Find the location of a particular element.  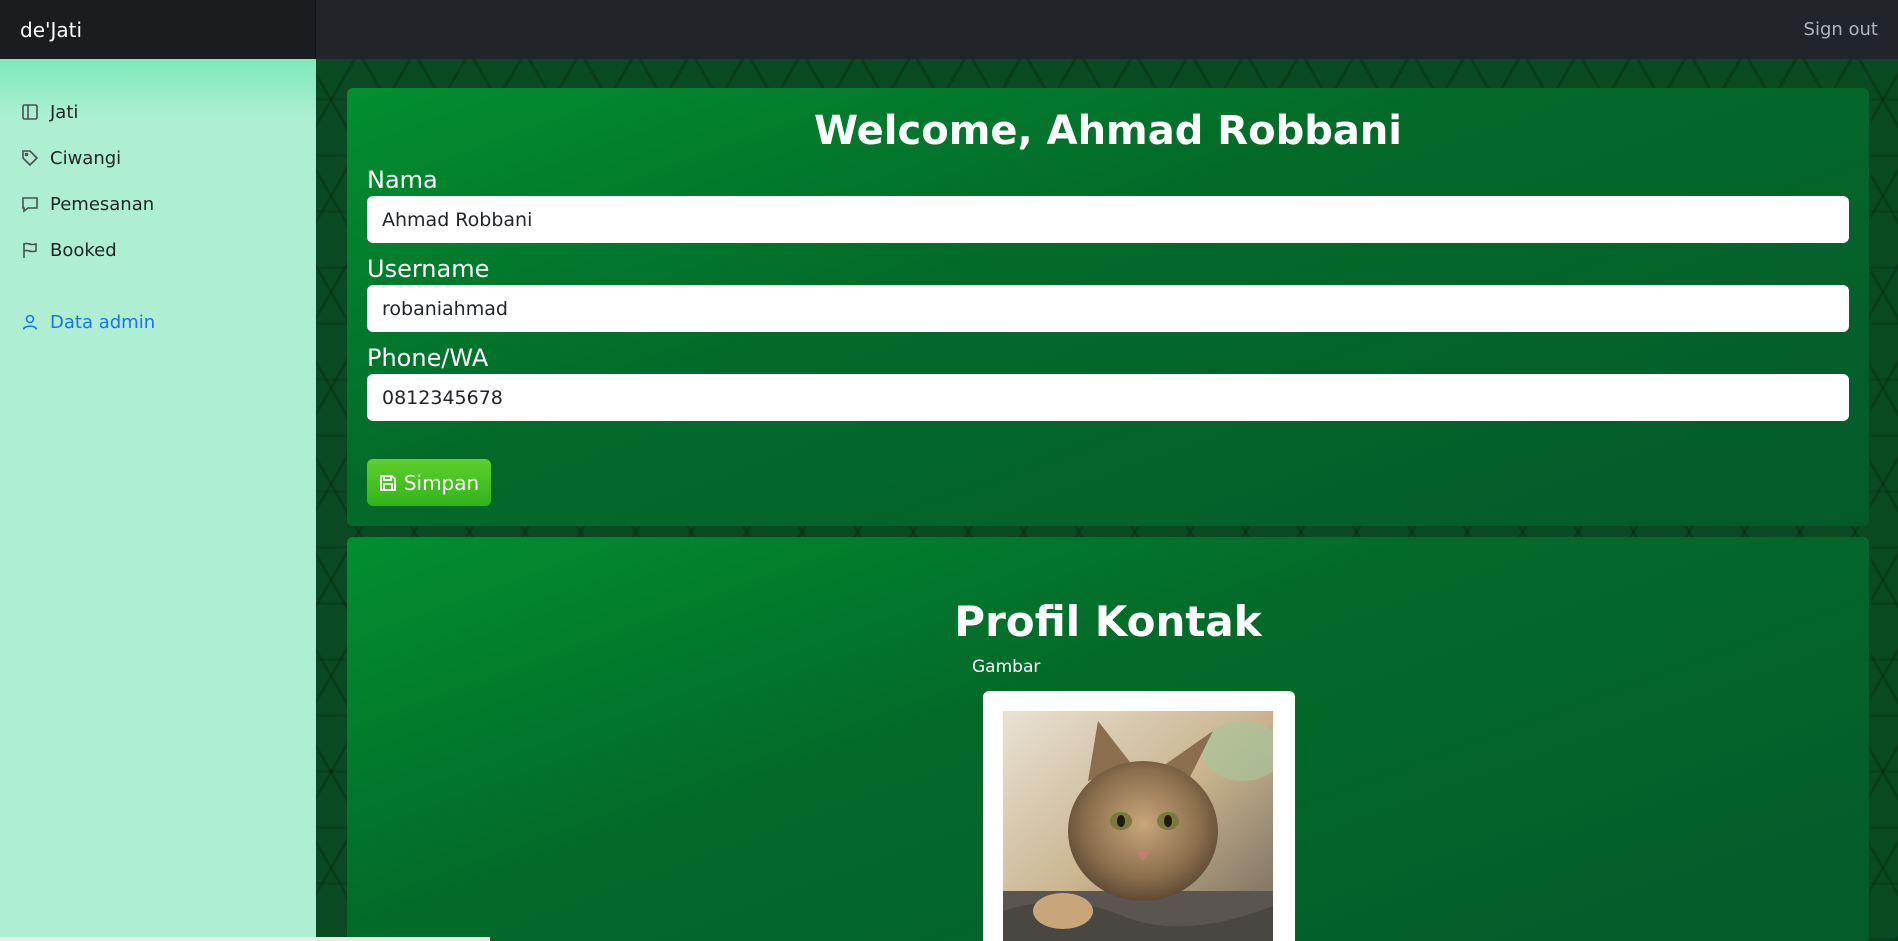

phone-field-group: Phone/WA is located at coordinates (1108, 381).